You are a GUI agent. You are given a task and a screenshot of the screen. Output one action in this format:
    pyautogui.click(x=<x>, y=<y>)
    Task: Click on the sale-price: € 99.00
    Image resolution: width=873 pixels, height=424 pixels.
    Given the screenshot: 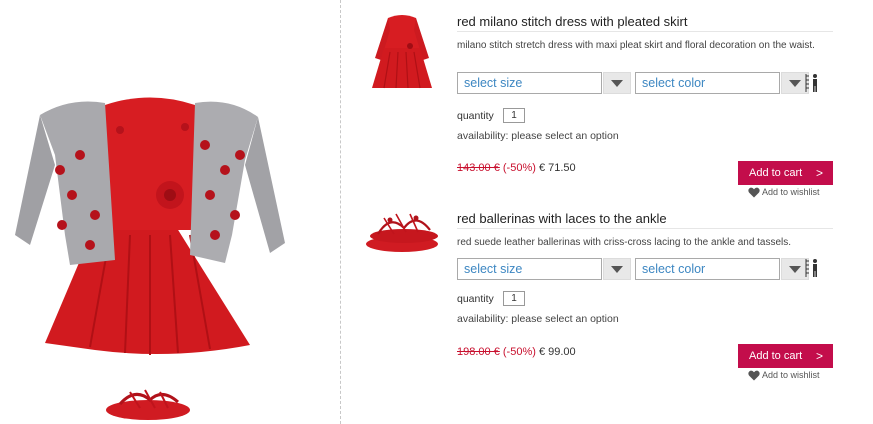 What is the action you would take?
    pyautogui.click(x=557, y=352)
    